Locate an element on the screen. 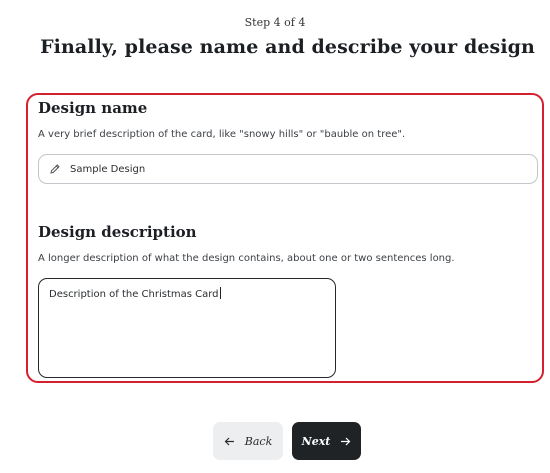  pencil-icon is located at coordinates (55, 169).